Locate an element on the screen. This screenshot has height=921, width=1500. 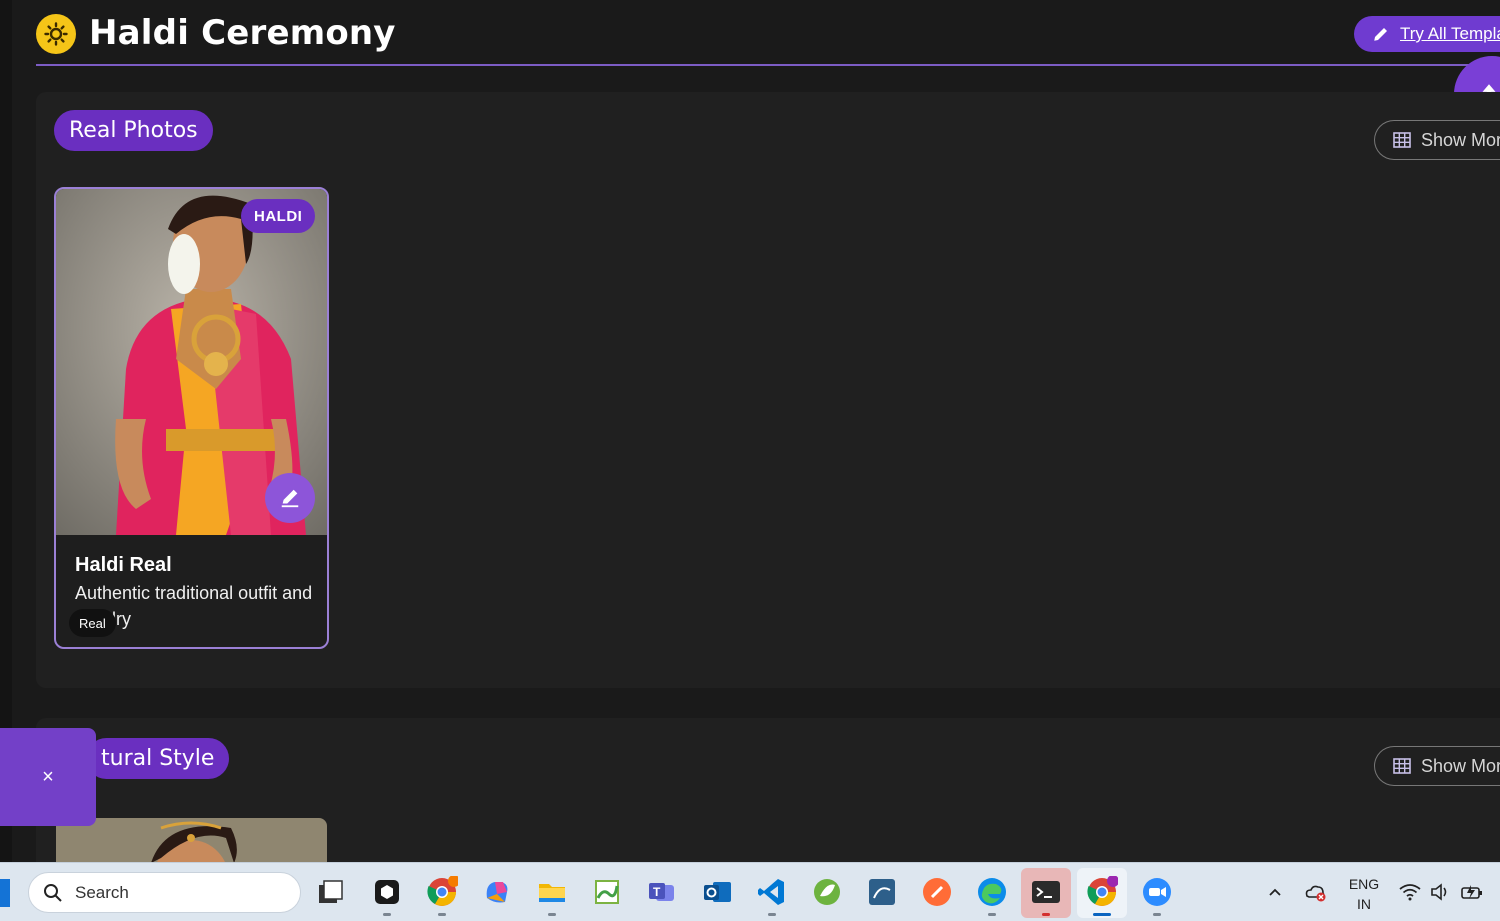
region-code: IN is located at coordinates (1364, 904).